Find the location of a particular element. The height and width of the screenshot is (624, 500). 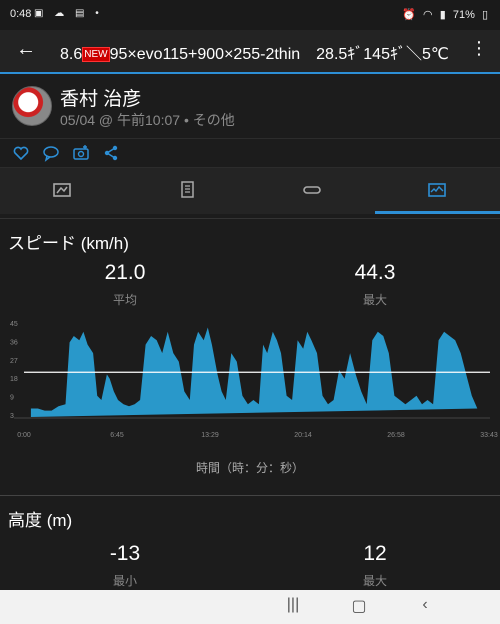

y-tick-label: 45 is located at coordinates (14, 324).